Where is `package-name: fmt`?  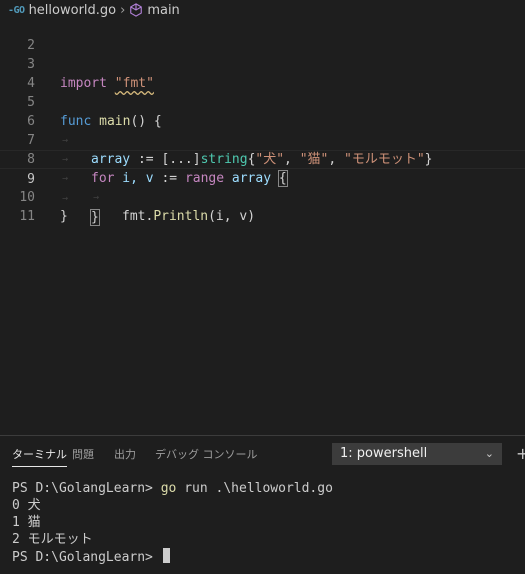
package-name: fmt is located at coordinates (134, 216).